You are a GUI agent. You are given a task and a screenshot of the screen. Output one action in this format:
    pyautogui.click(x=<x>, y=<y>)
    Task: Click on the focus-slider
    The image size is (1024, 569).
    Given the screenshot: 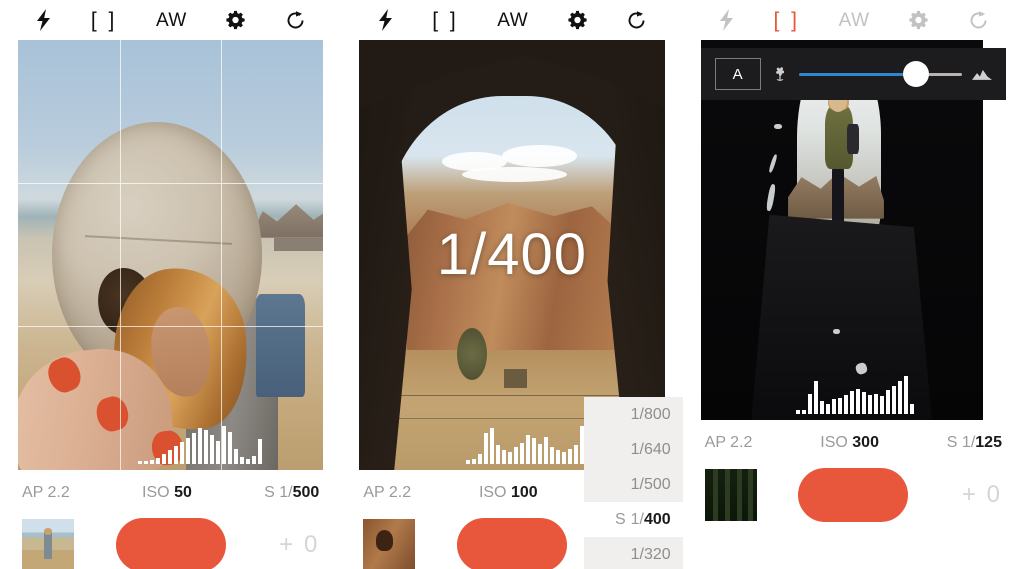 What is the action you would take?
    pyautogui.click(x=880, y=74)
    